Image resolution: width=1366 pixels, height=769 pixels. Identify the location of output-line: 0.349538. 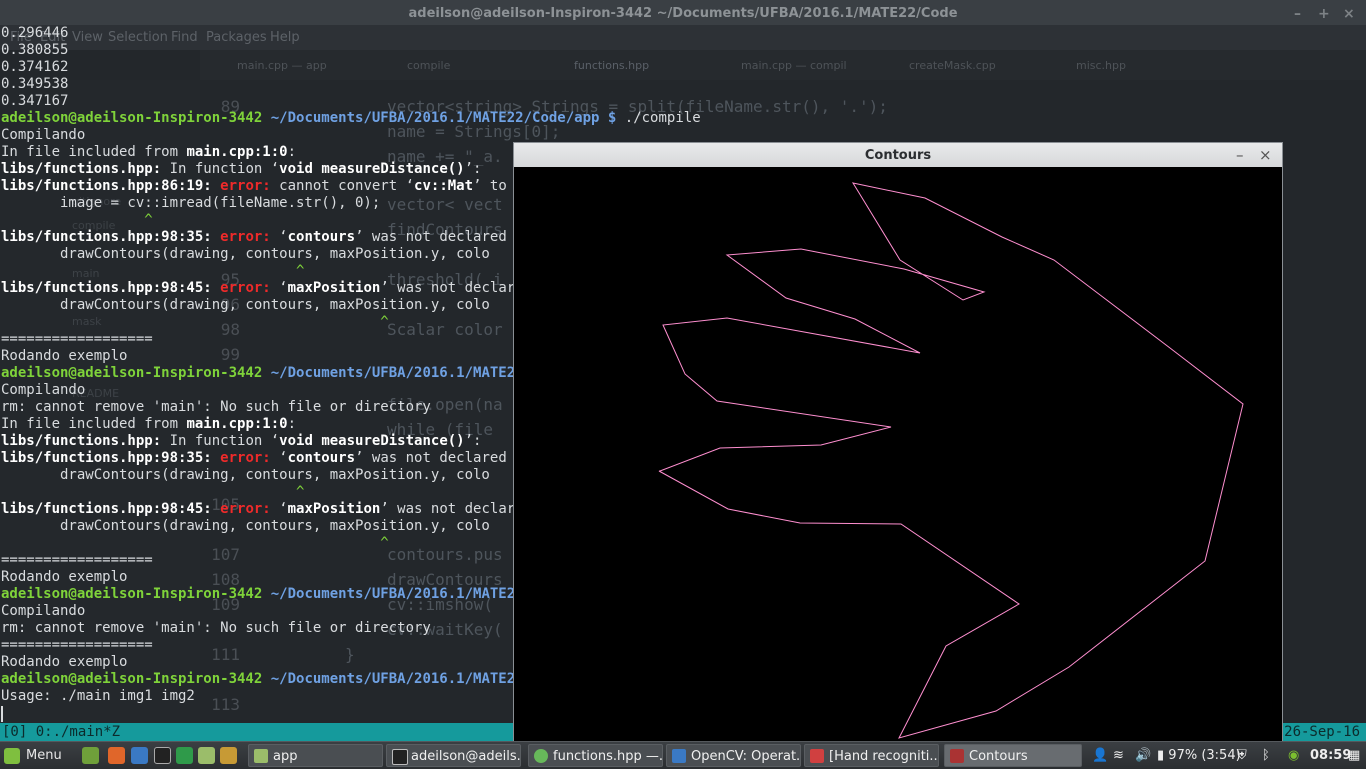
(35, 84).